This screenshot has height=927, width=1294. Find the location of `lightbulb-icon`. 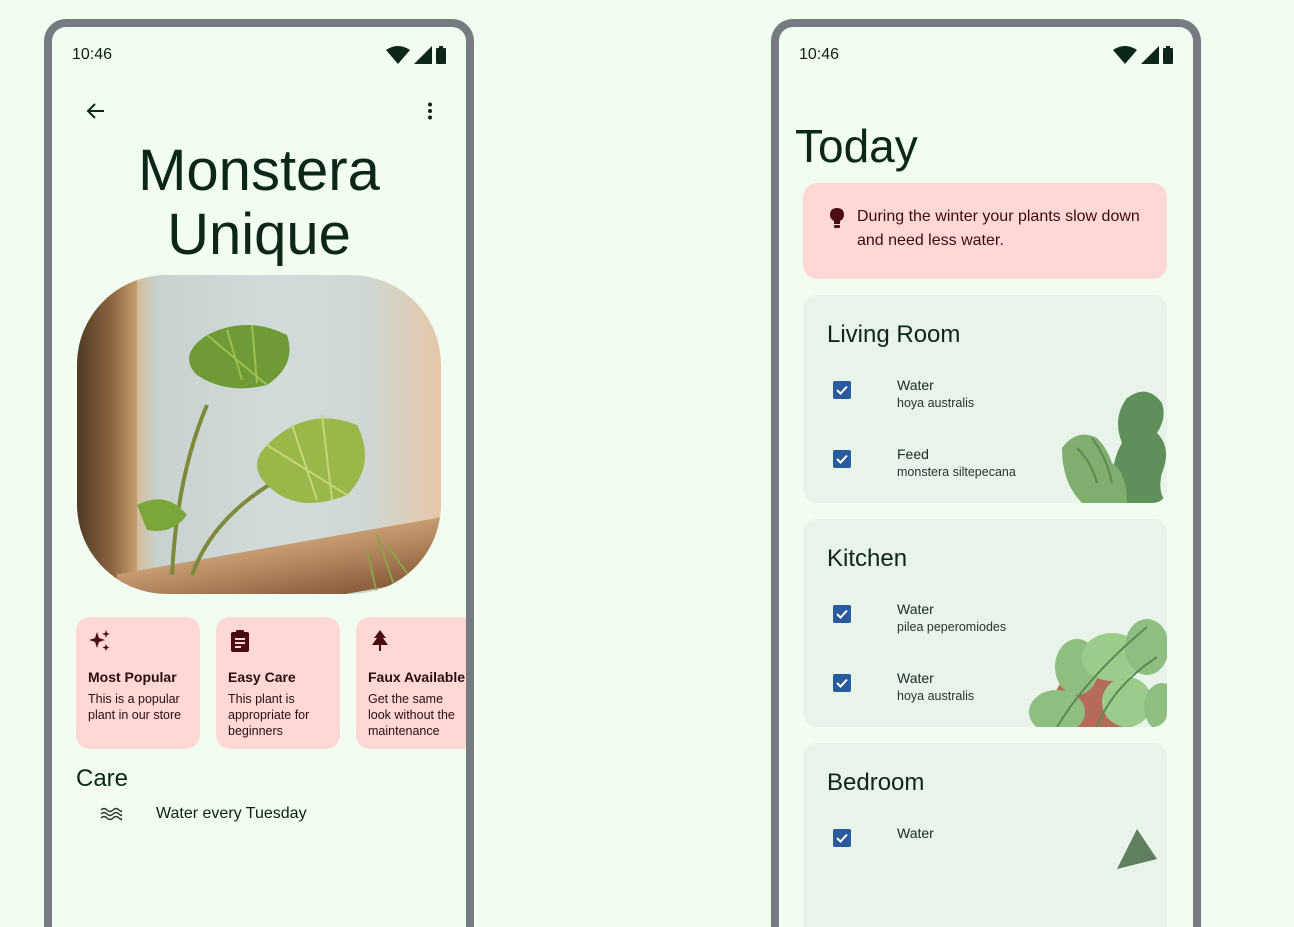

lightbulb-icon is located at coordinates (837, 218).